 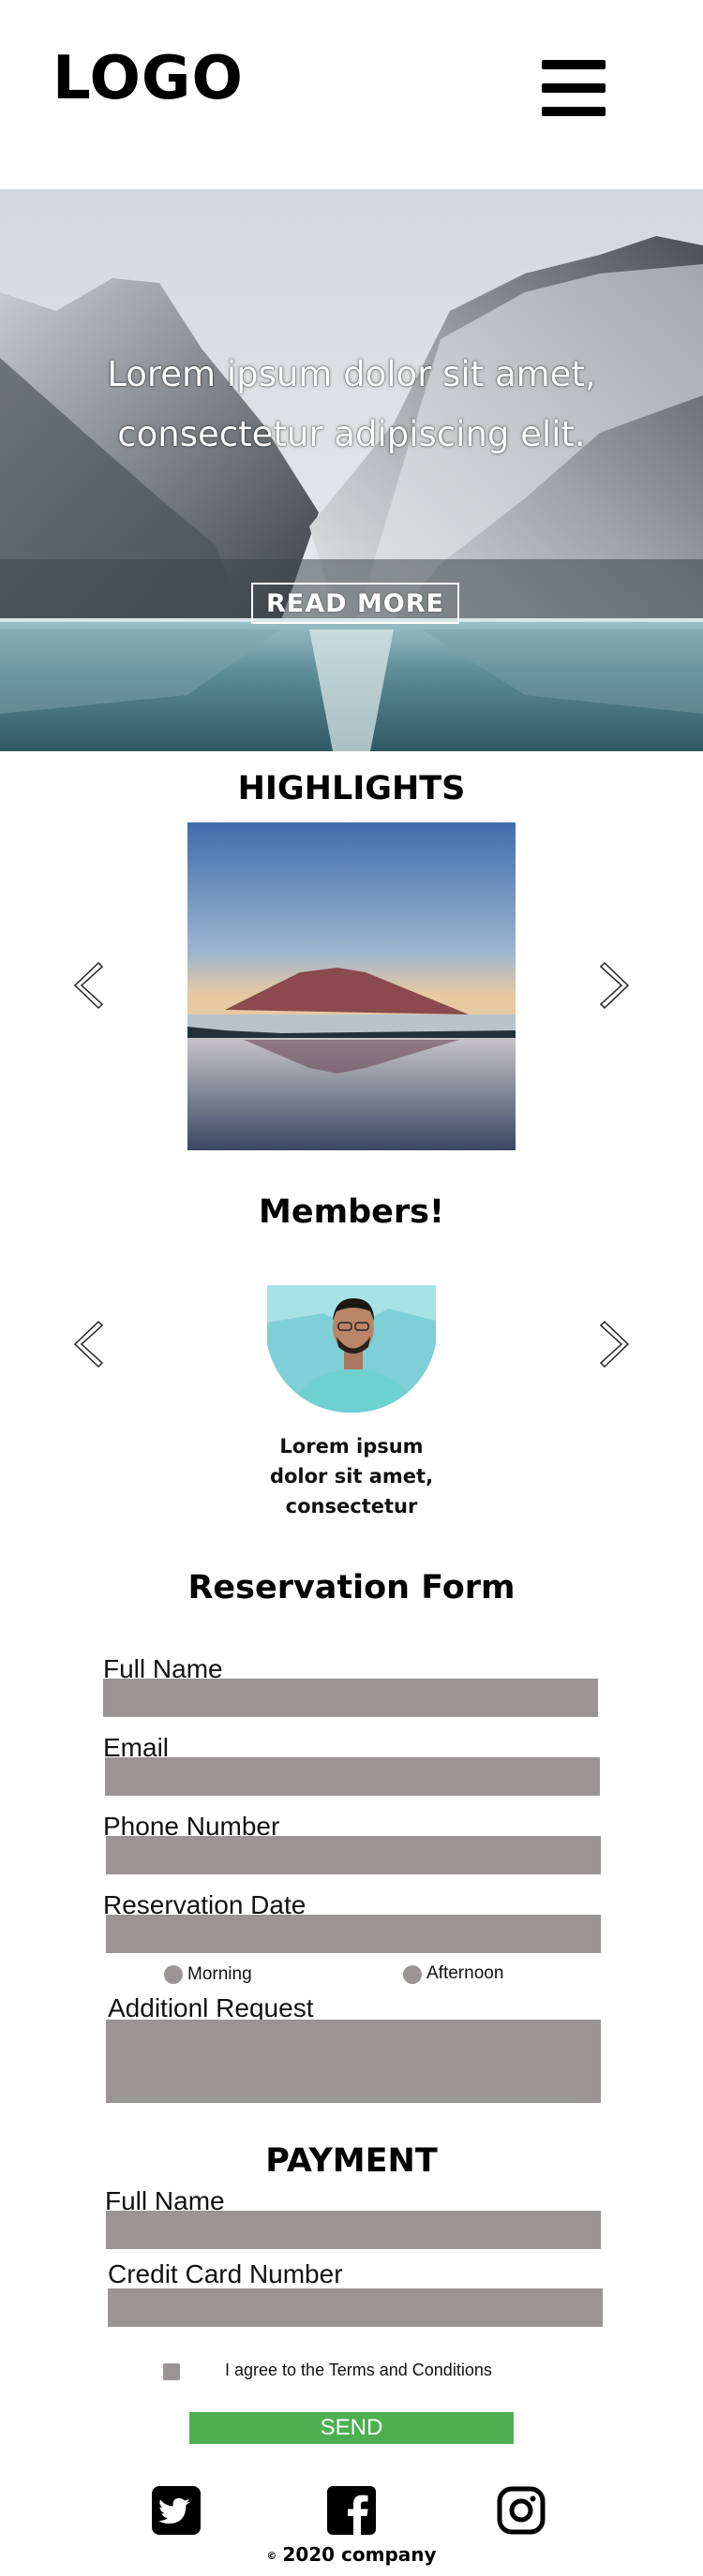 I want to click on member-bio: Lorem ipsum dolor sit amet, consectetur, so click(x=351, y=1476).